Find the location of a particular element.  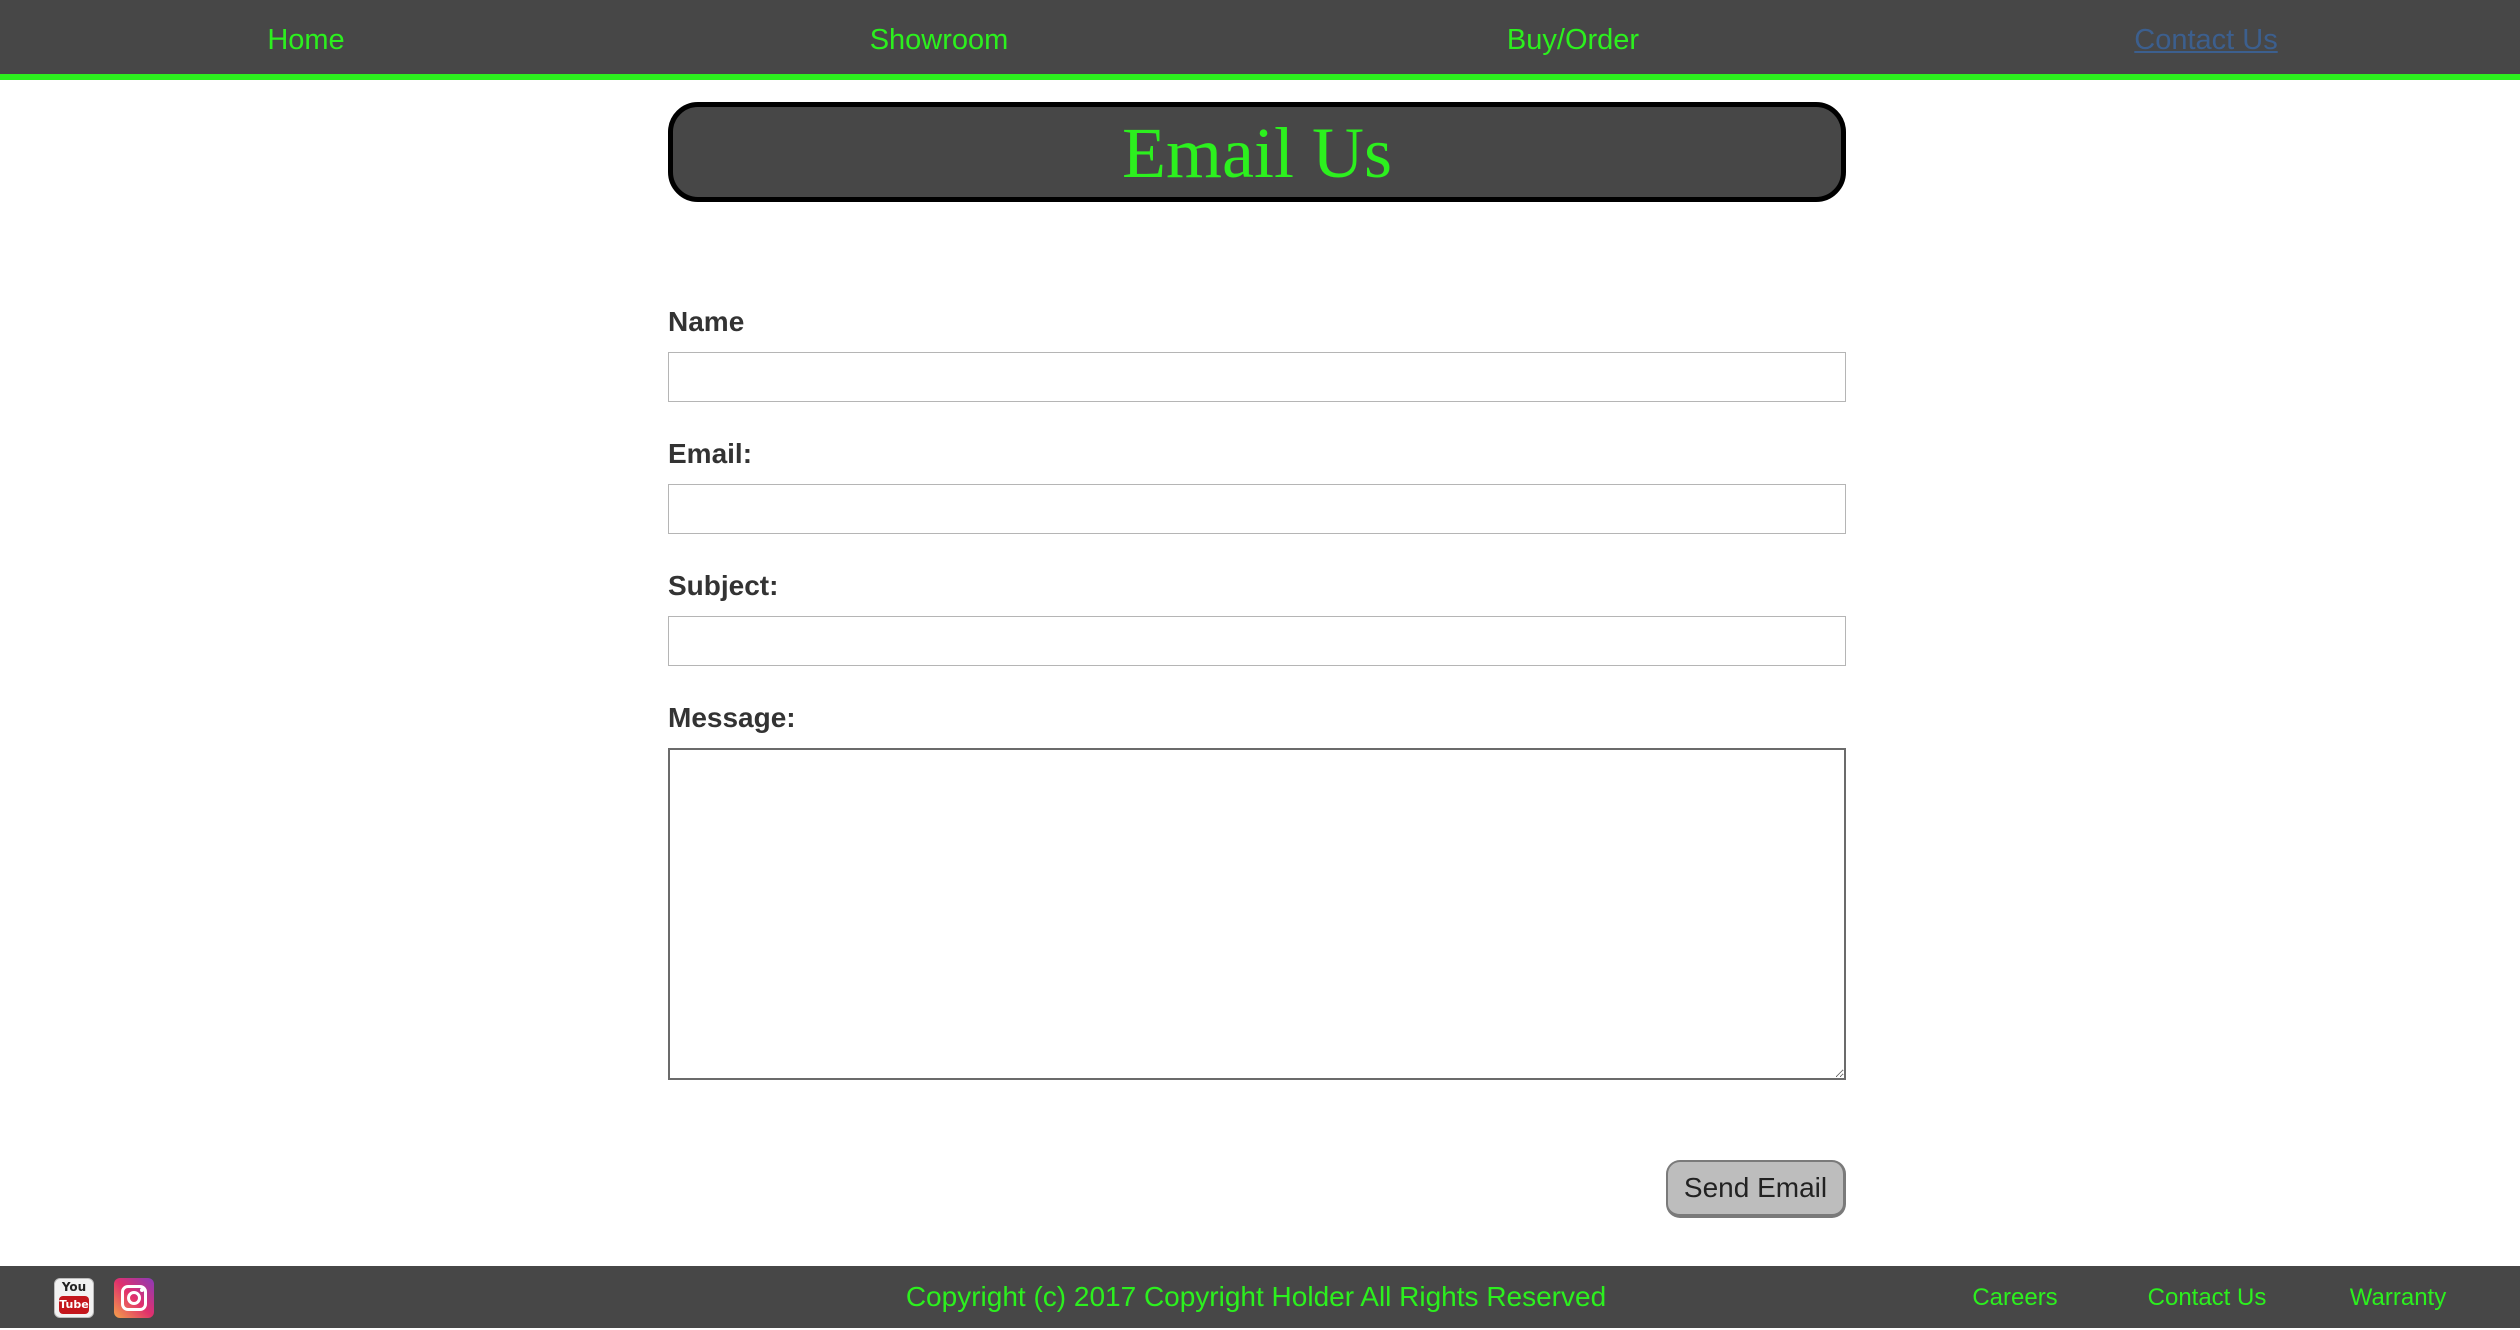

message-textarea is located at coordinates (1257, 914).